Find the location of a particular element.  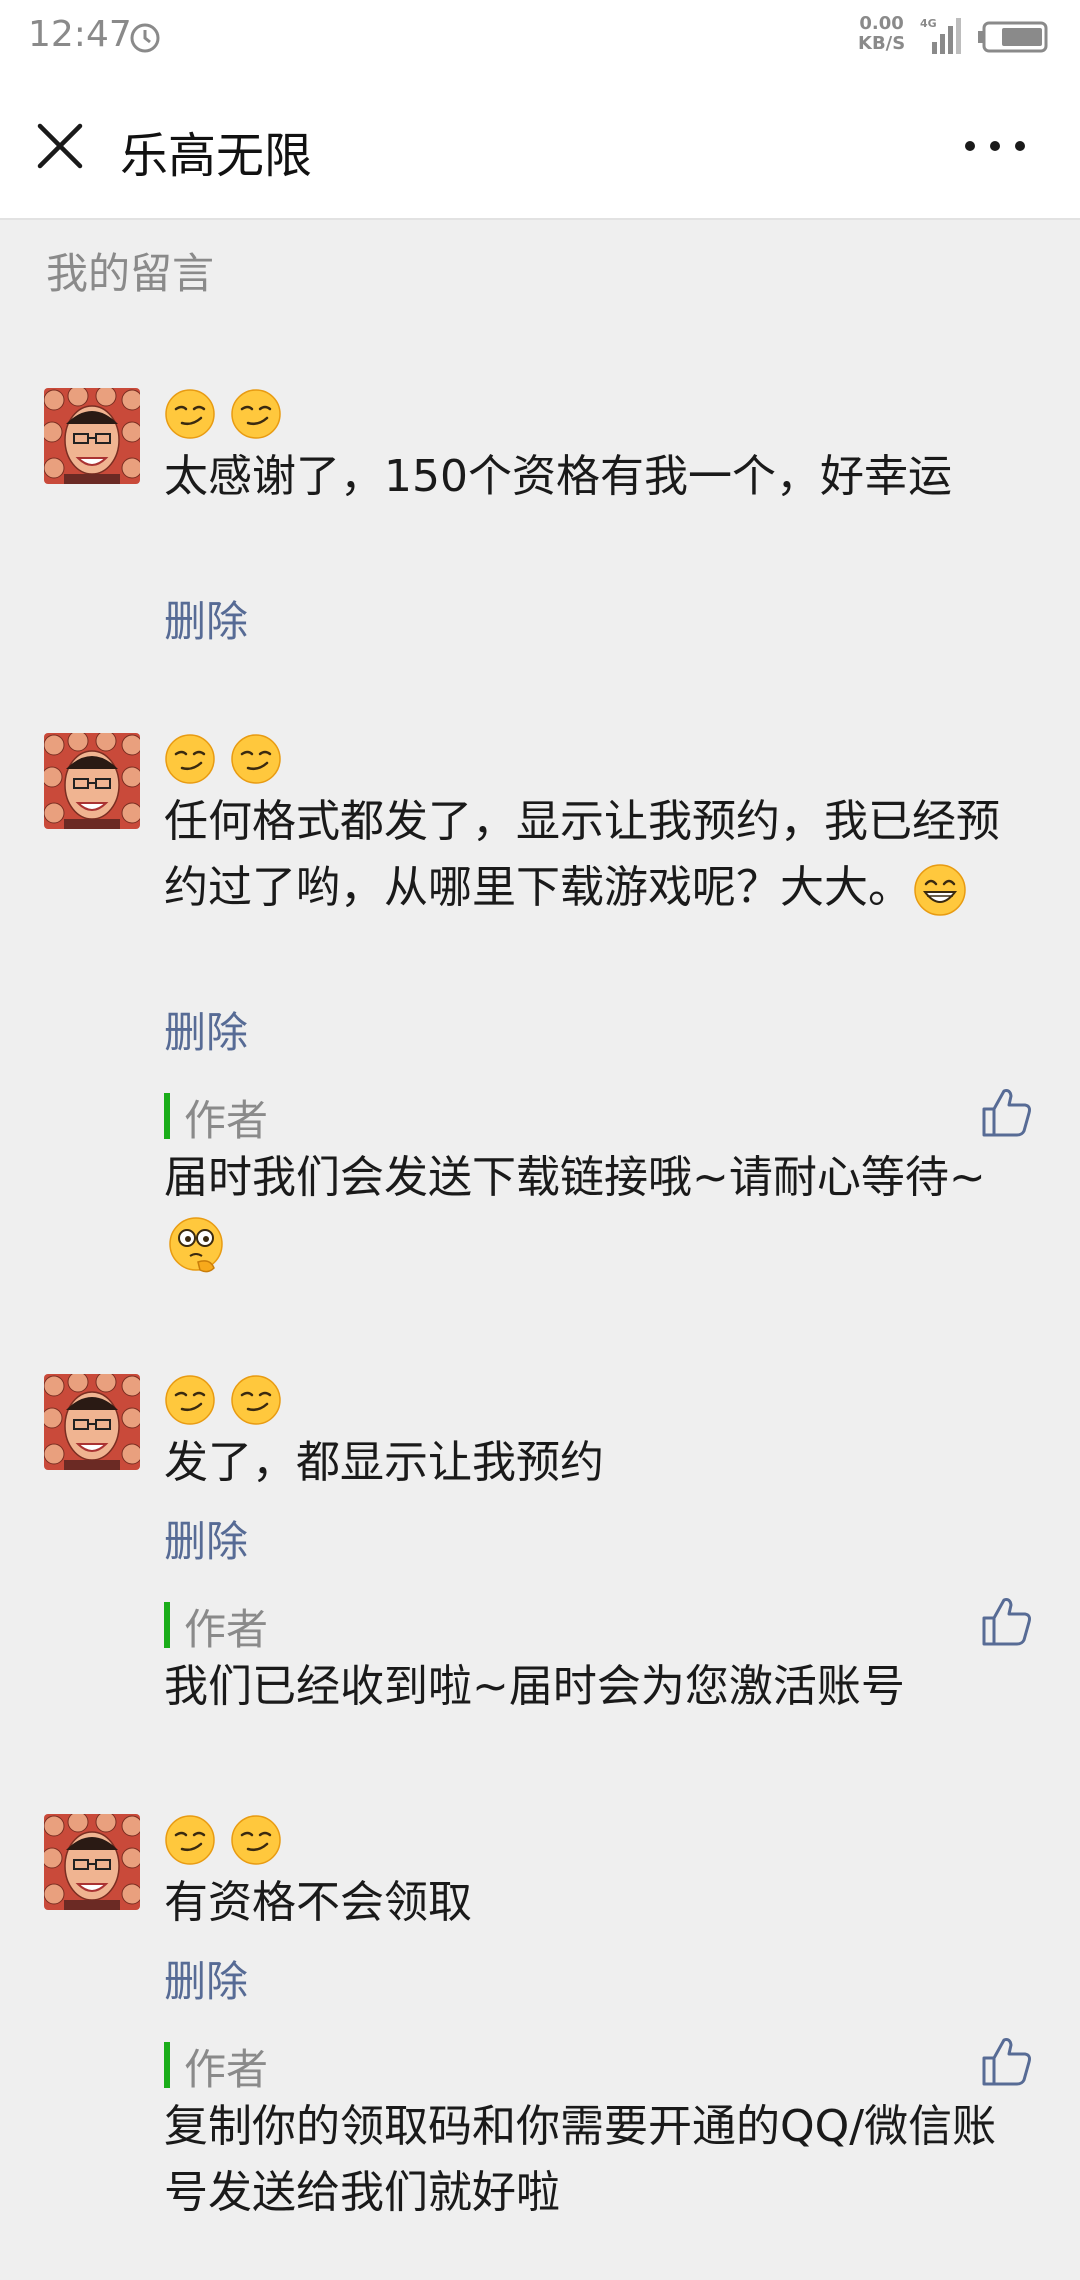

author-reply-text: 届时我们会发送下载链接哦~请耐心等待~ is located at coordinates (594, 1211).